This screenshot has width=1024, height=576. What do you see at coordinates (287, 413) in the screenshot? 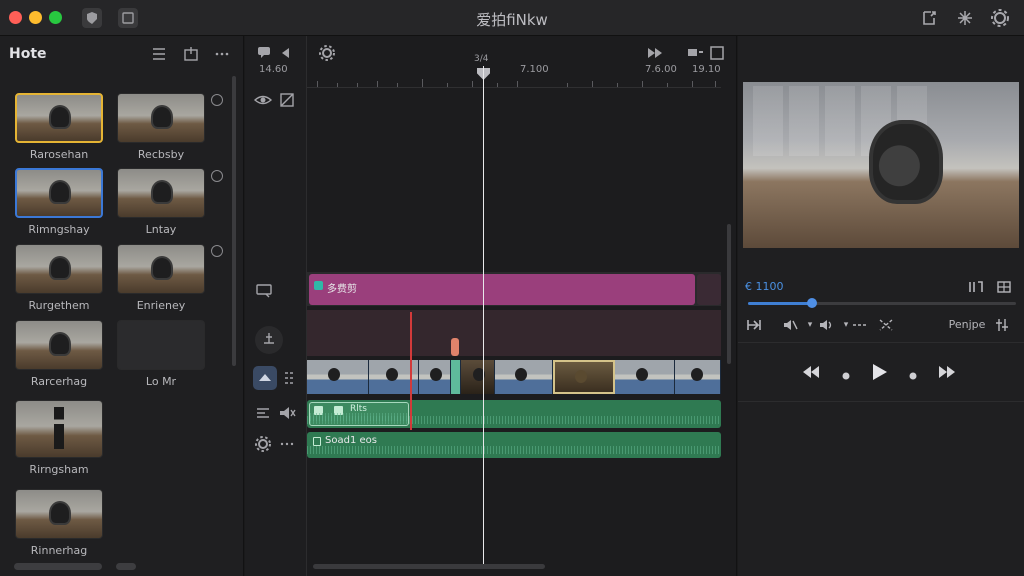
I see `mute-icon` at bounding box center [287, 413].